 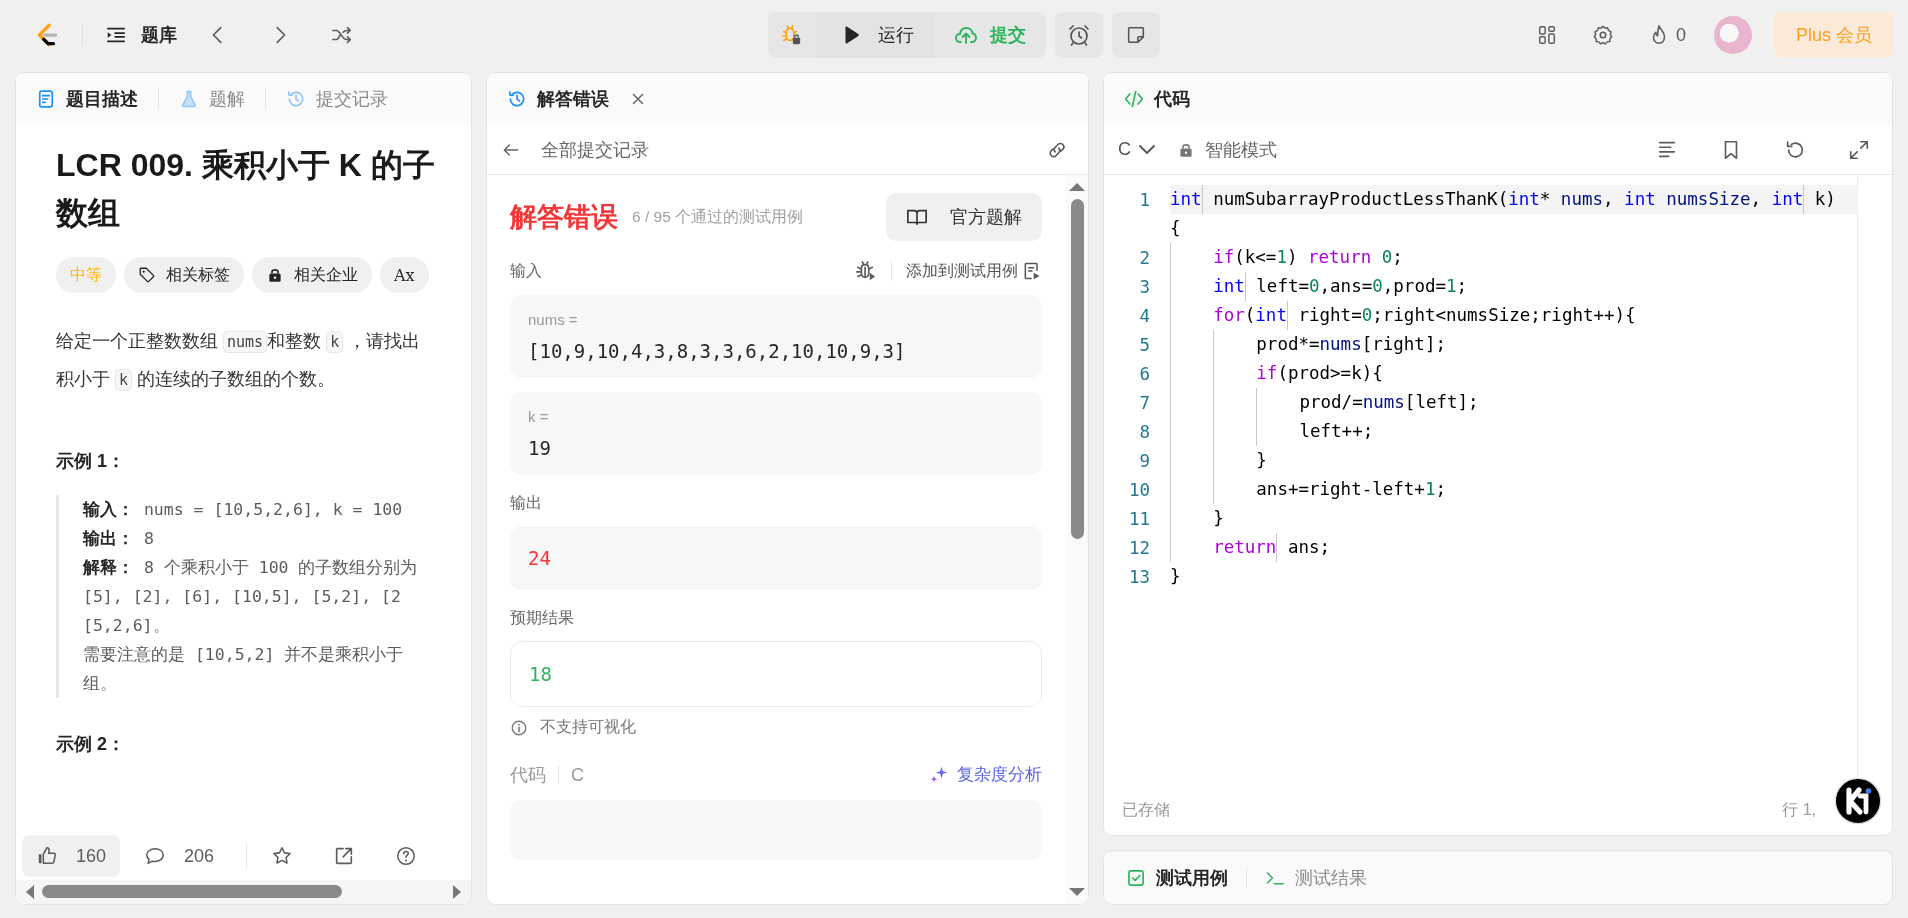 I want to click on problem-title: LCR 009. 乘积小于 K 的子数组, so click(x=246, y=189).